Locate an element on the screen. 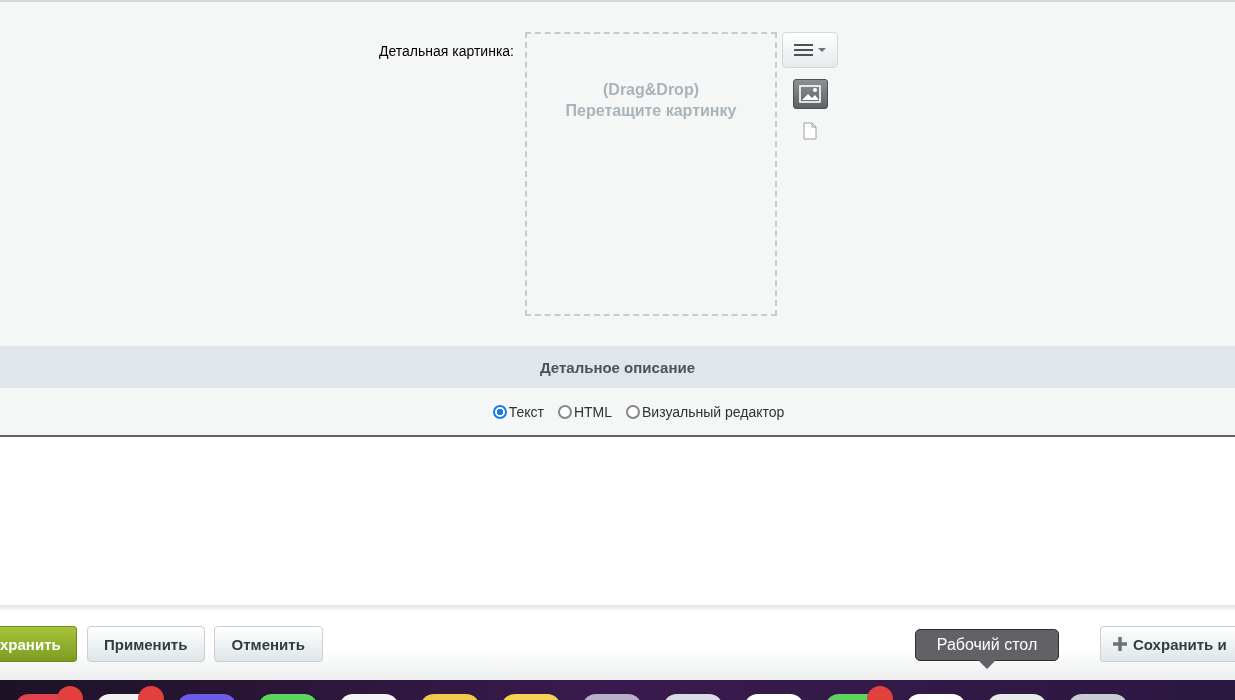 Image resolution: width=1235 pixels, height=700 pixels. field-label: Детальная картинка: is located at coordinates (446, 51).